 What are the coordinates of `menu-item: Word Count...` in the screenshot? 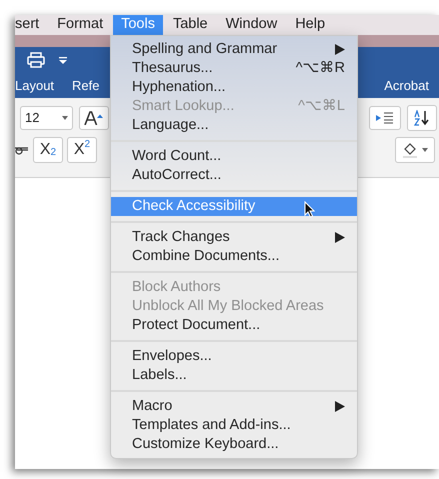 It's located at (234, 156).